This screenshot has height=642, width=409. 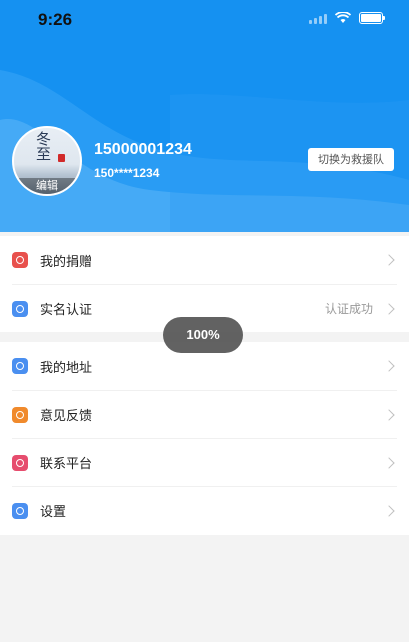 I want to click on avatar: 冬至 编辑, so click(x=47, y=161).